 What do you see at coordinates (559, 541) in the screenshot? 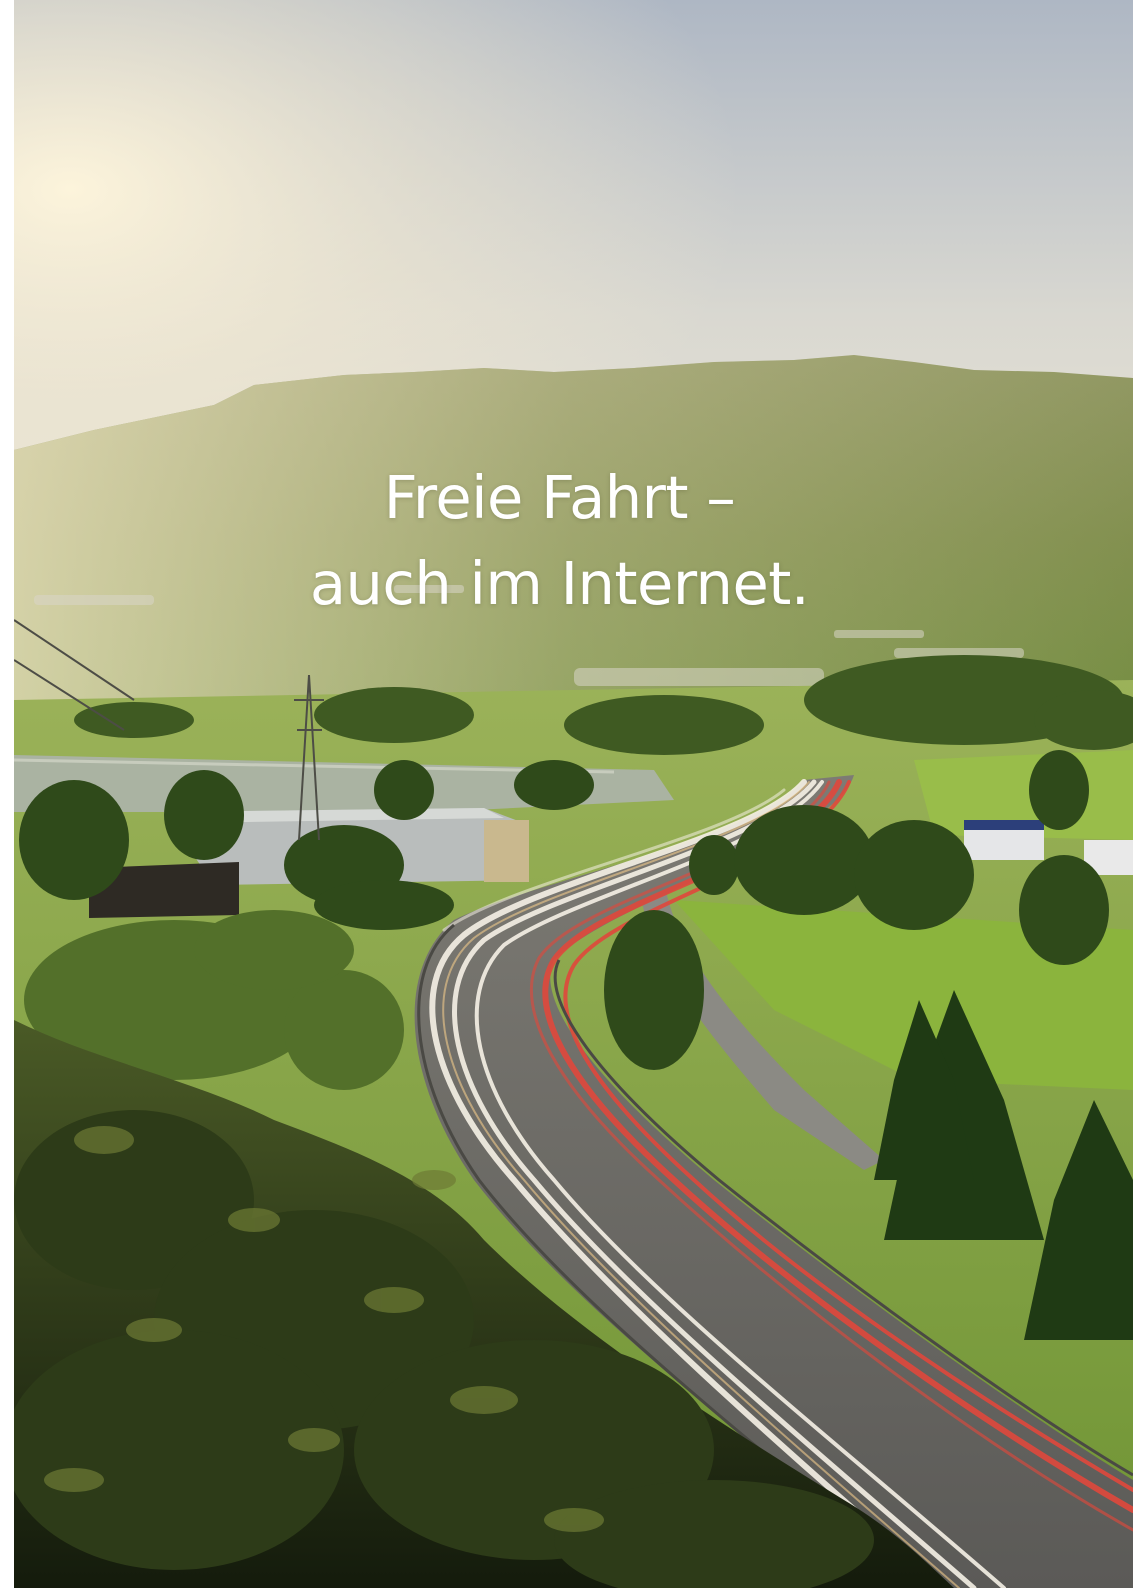
I see `headline: Freie Fahrt – auch im Internet.` at bounding box center [559, 541].